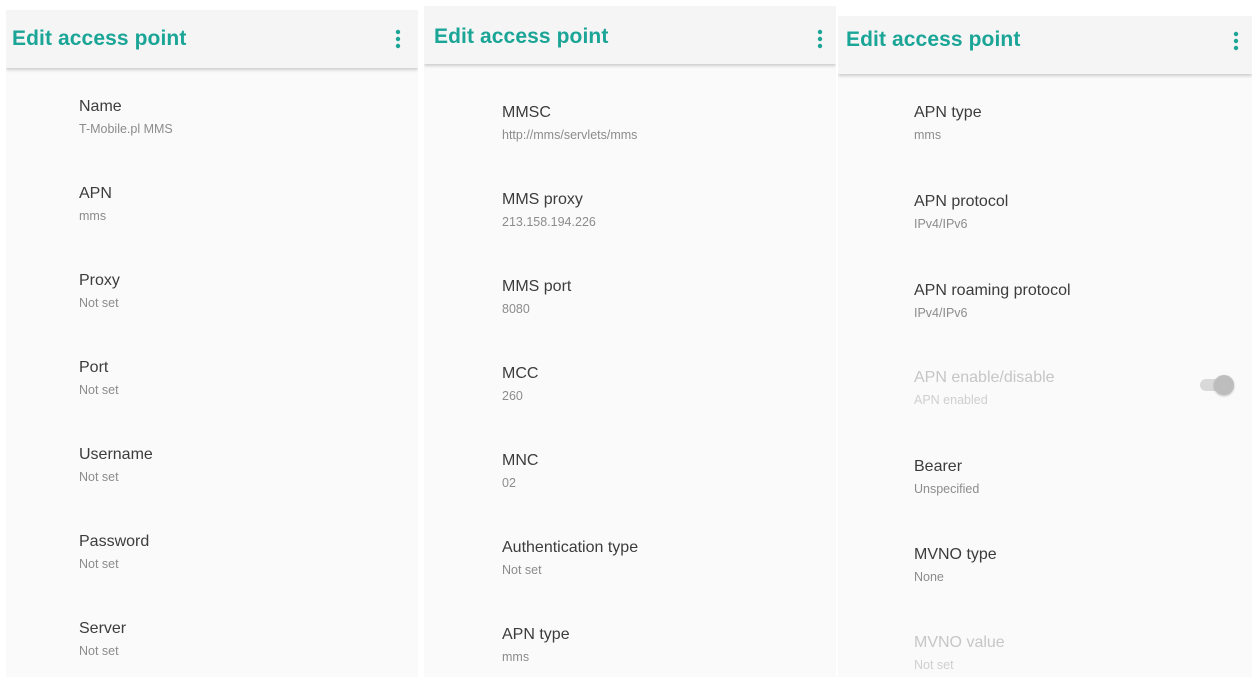  I want to click on pref-summary: T-Mobile.pl MMS, so click(126, 129).